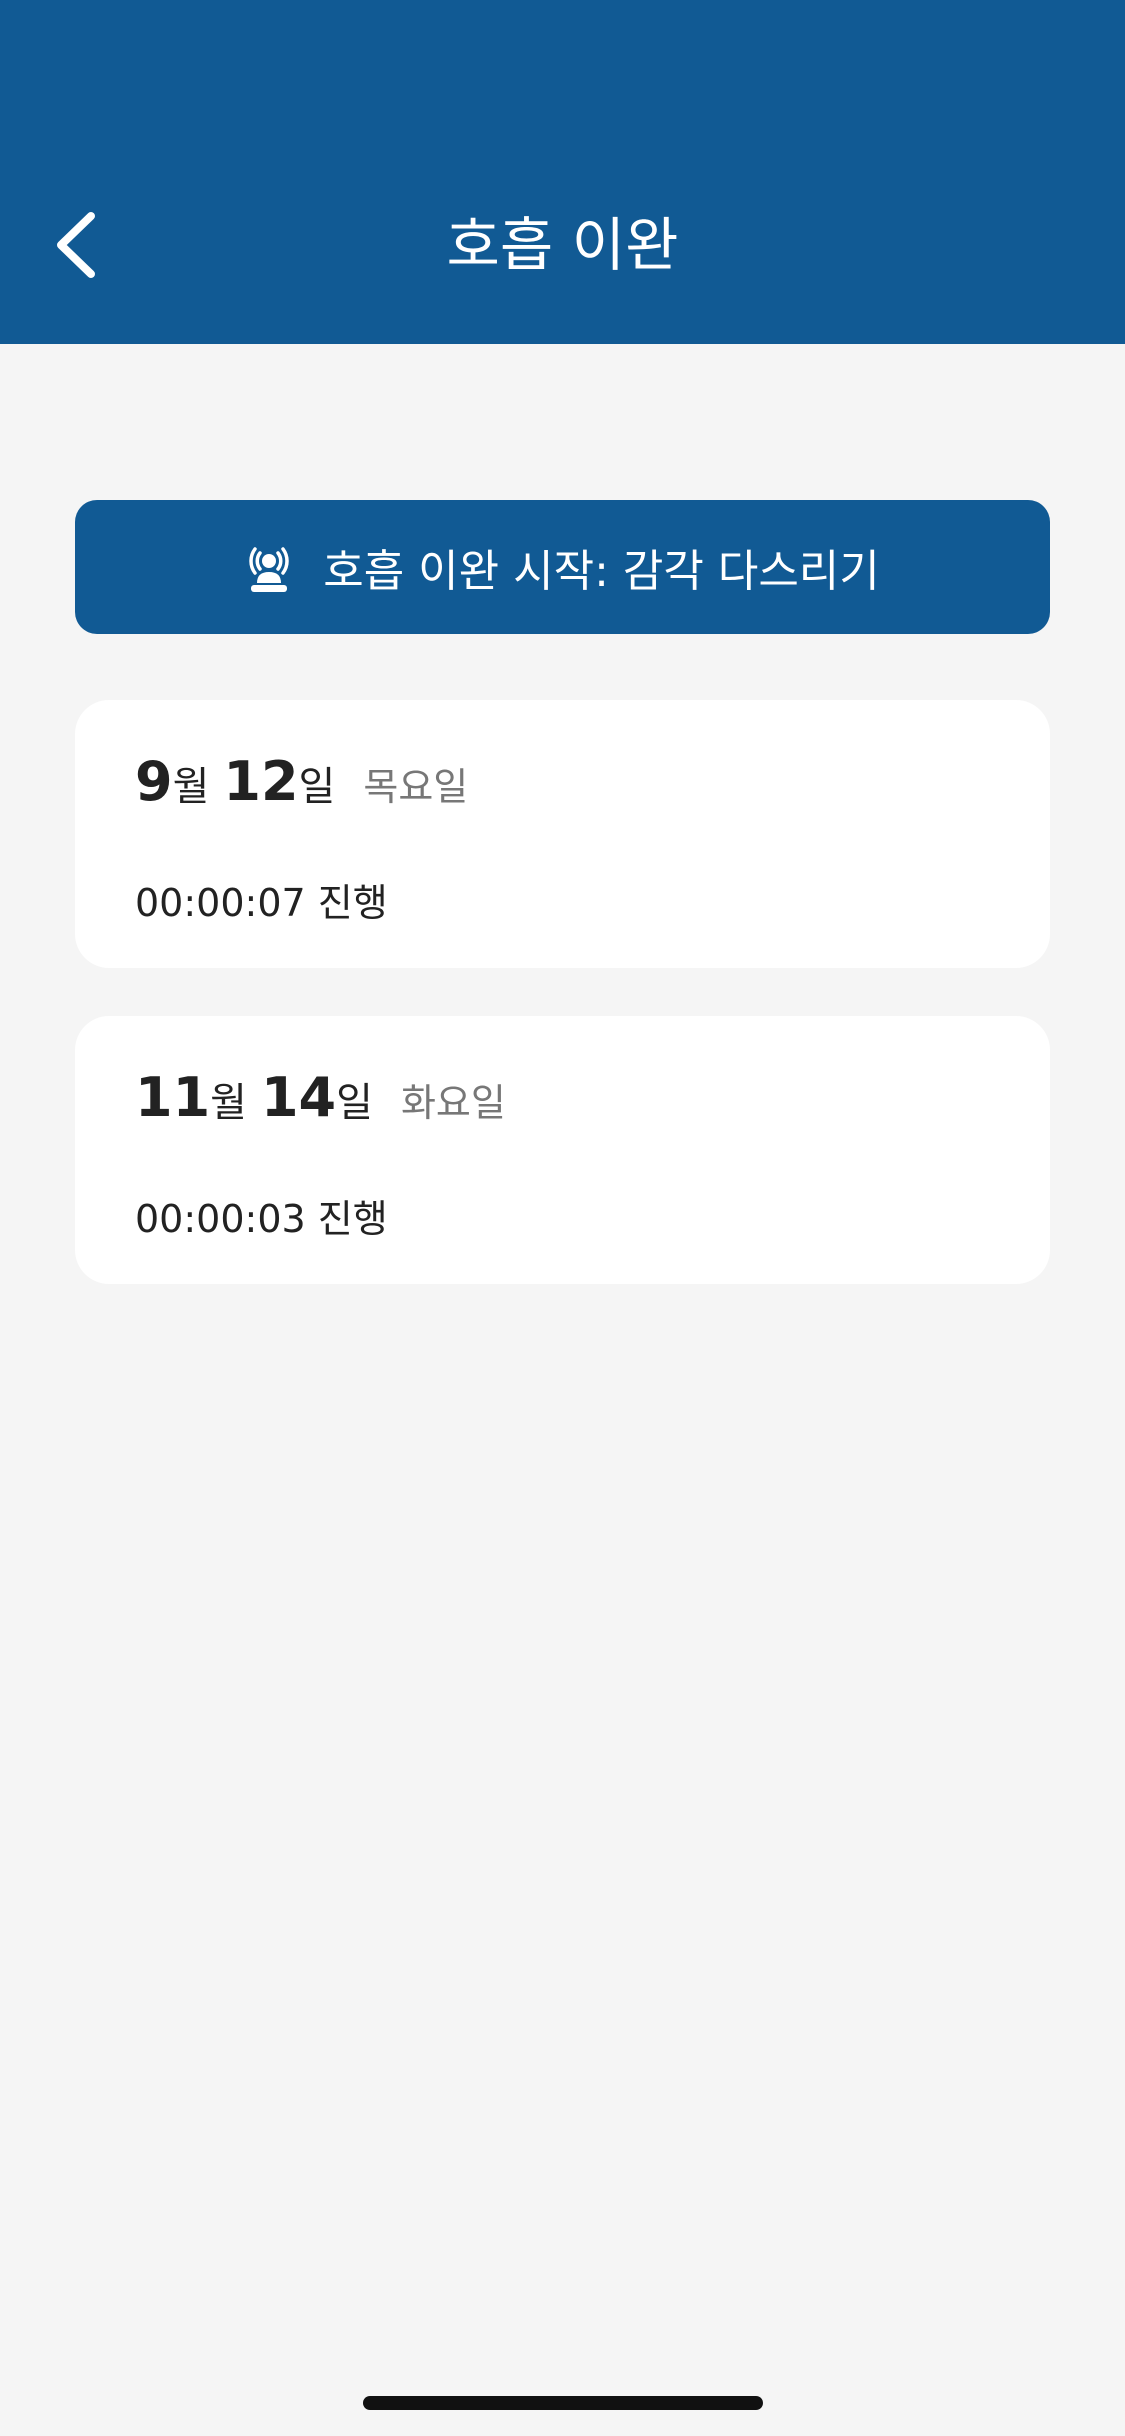  Describe the element at coordinates (562, 245) in the screenshot. I see `page-title: 호흡 이완` at that location.